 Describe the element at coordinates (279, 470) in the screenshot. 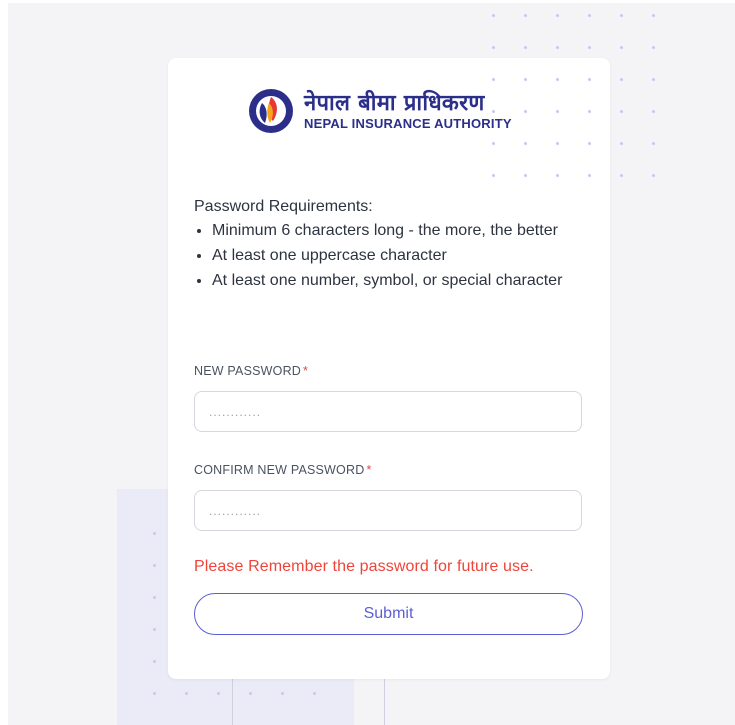

I see `confirm-password-label-text: CONFIRM NEW PASSWORD` at that location.